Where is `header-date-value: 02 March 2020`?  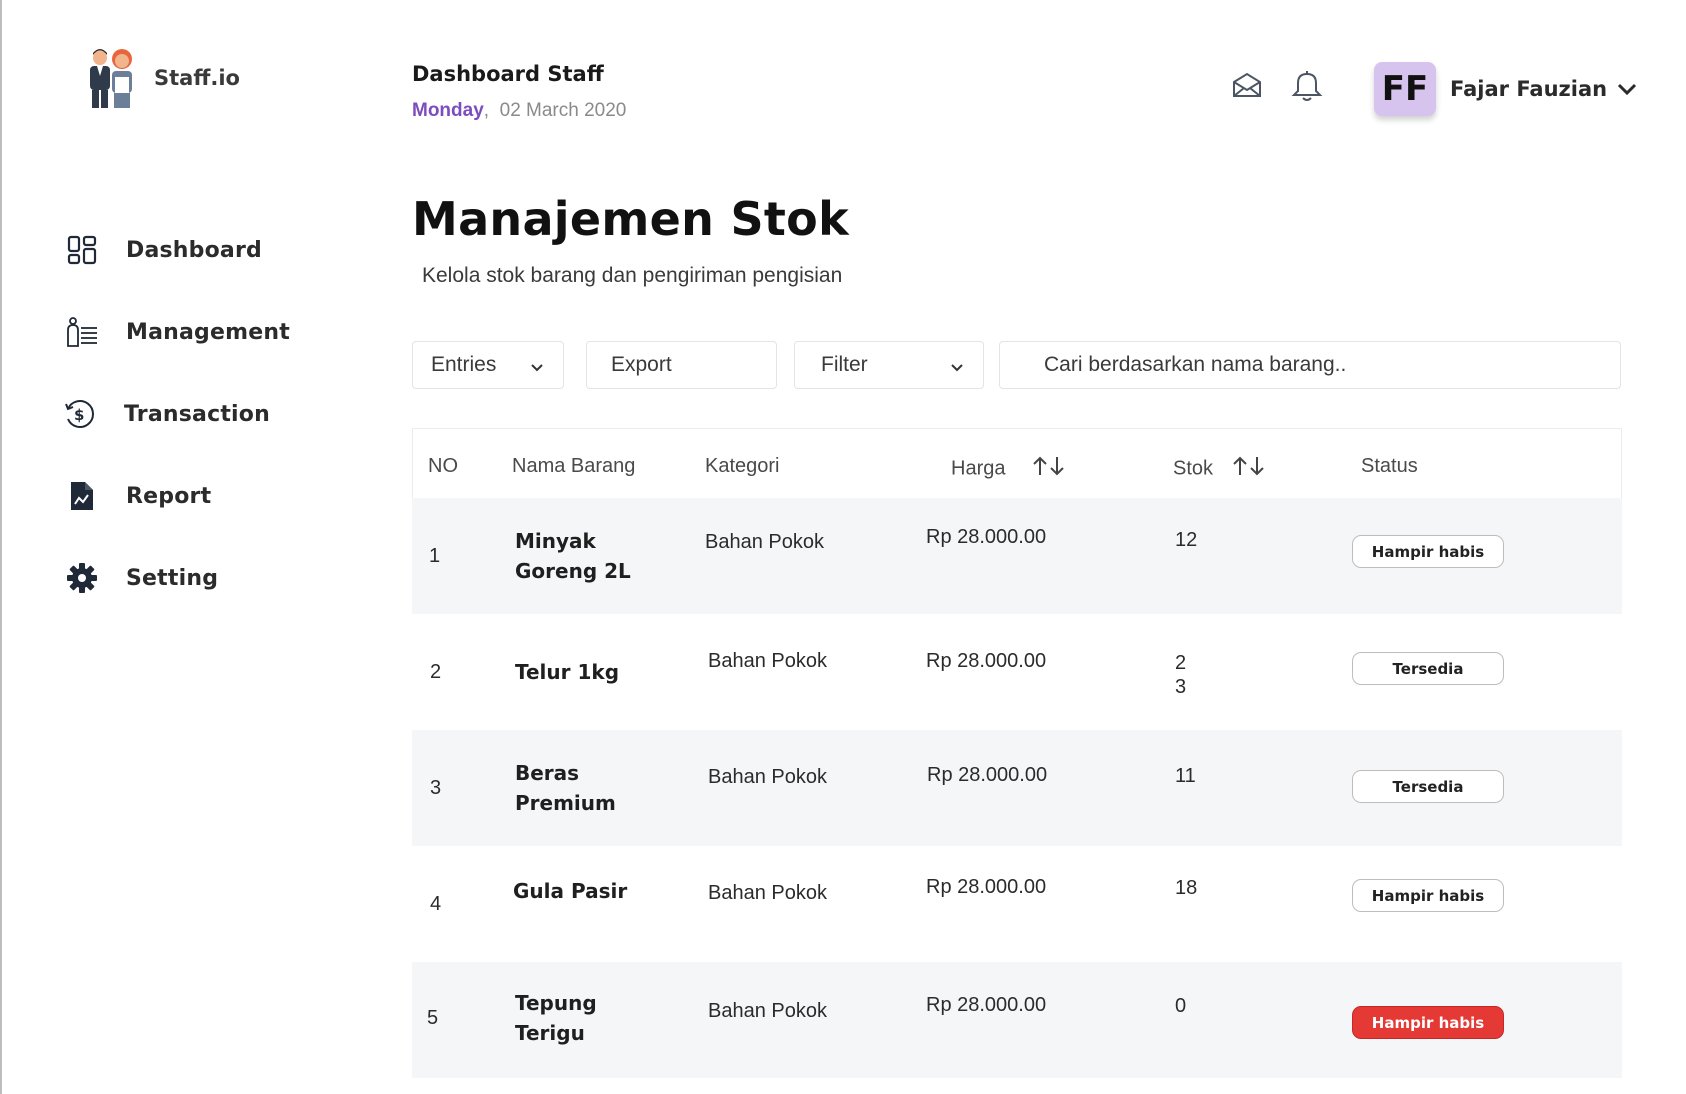 header-date-value: 02 March 2020 is located at coordinates (563, 110).